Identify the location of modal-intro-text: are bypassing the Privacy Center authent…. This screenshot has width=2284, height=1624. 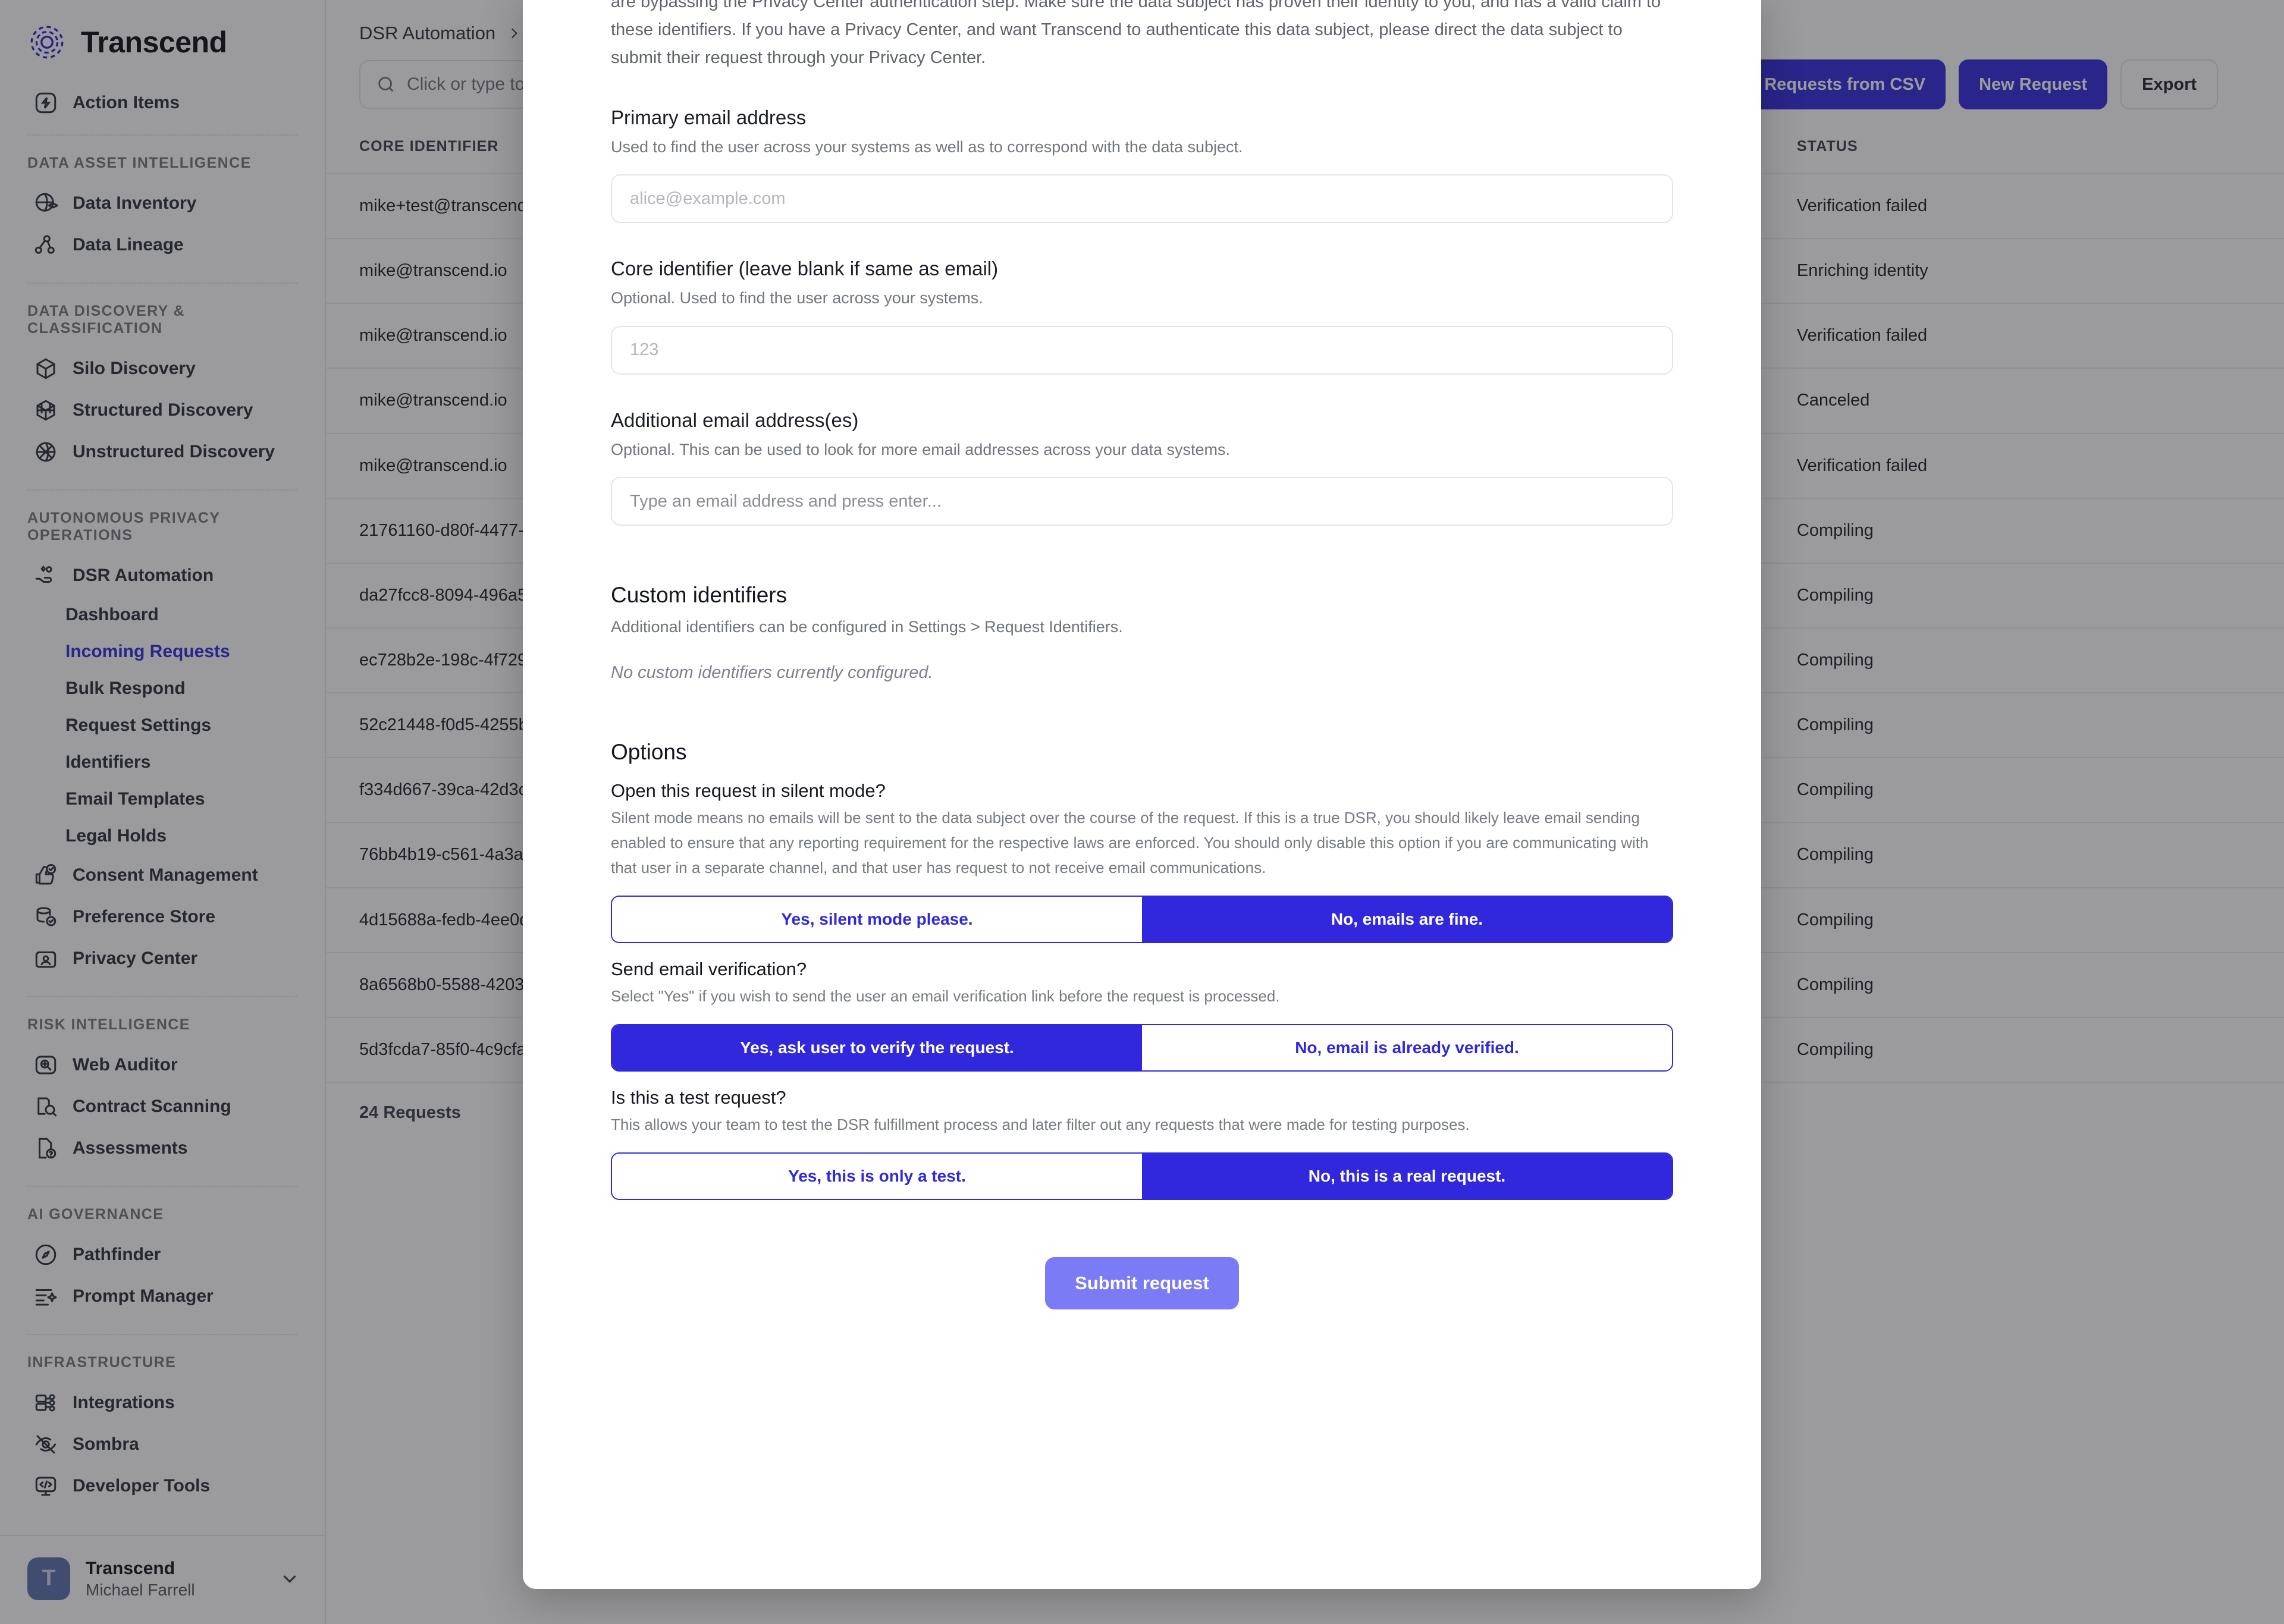
(1136, 33).